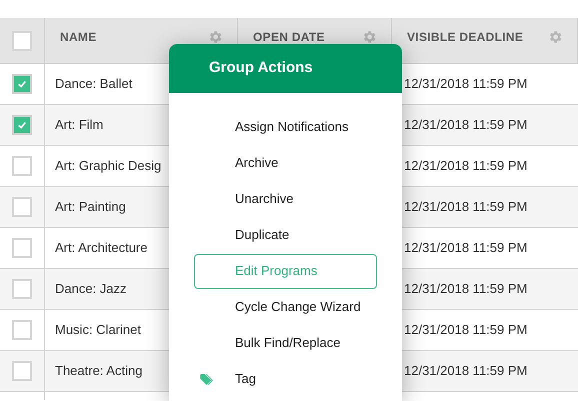  What do you see at coordinates (285, 235) in the screenshot?
I see `menu-item: Duplicate` at bounding box center [285, 235].